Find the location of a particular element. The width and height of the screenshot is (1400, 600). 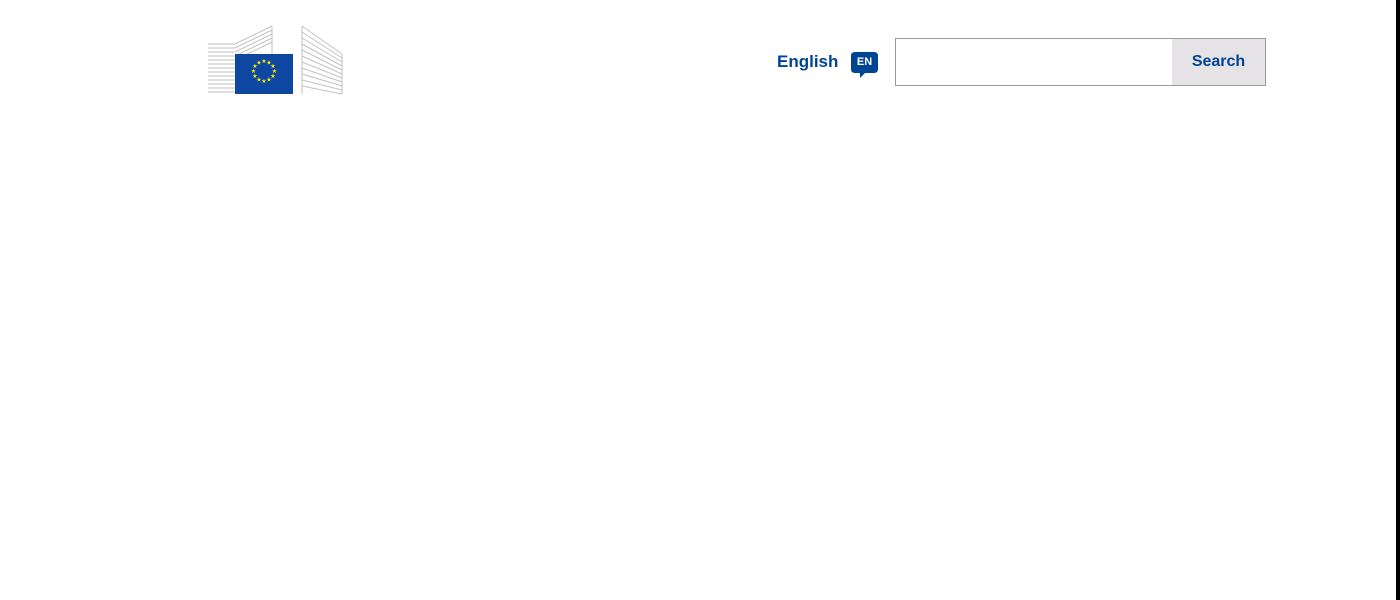

search-input is located at coordinates (1034, 62).